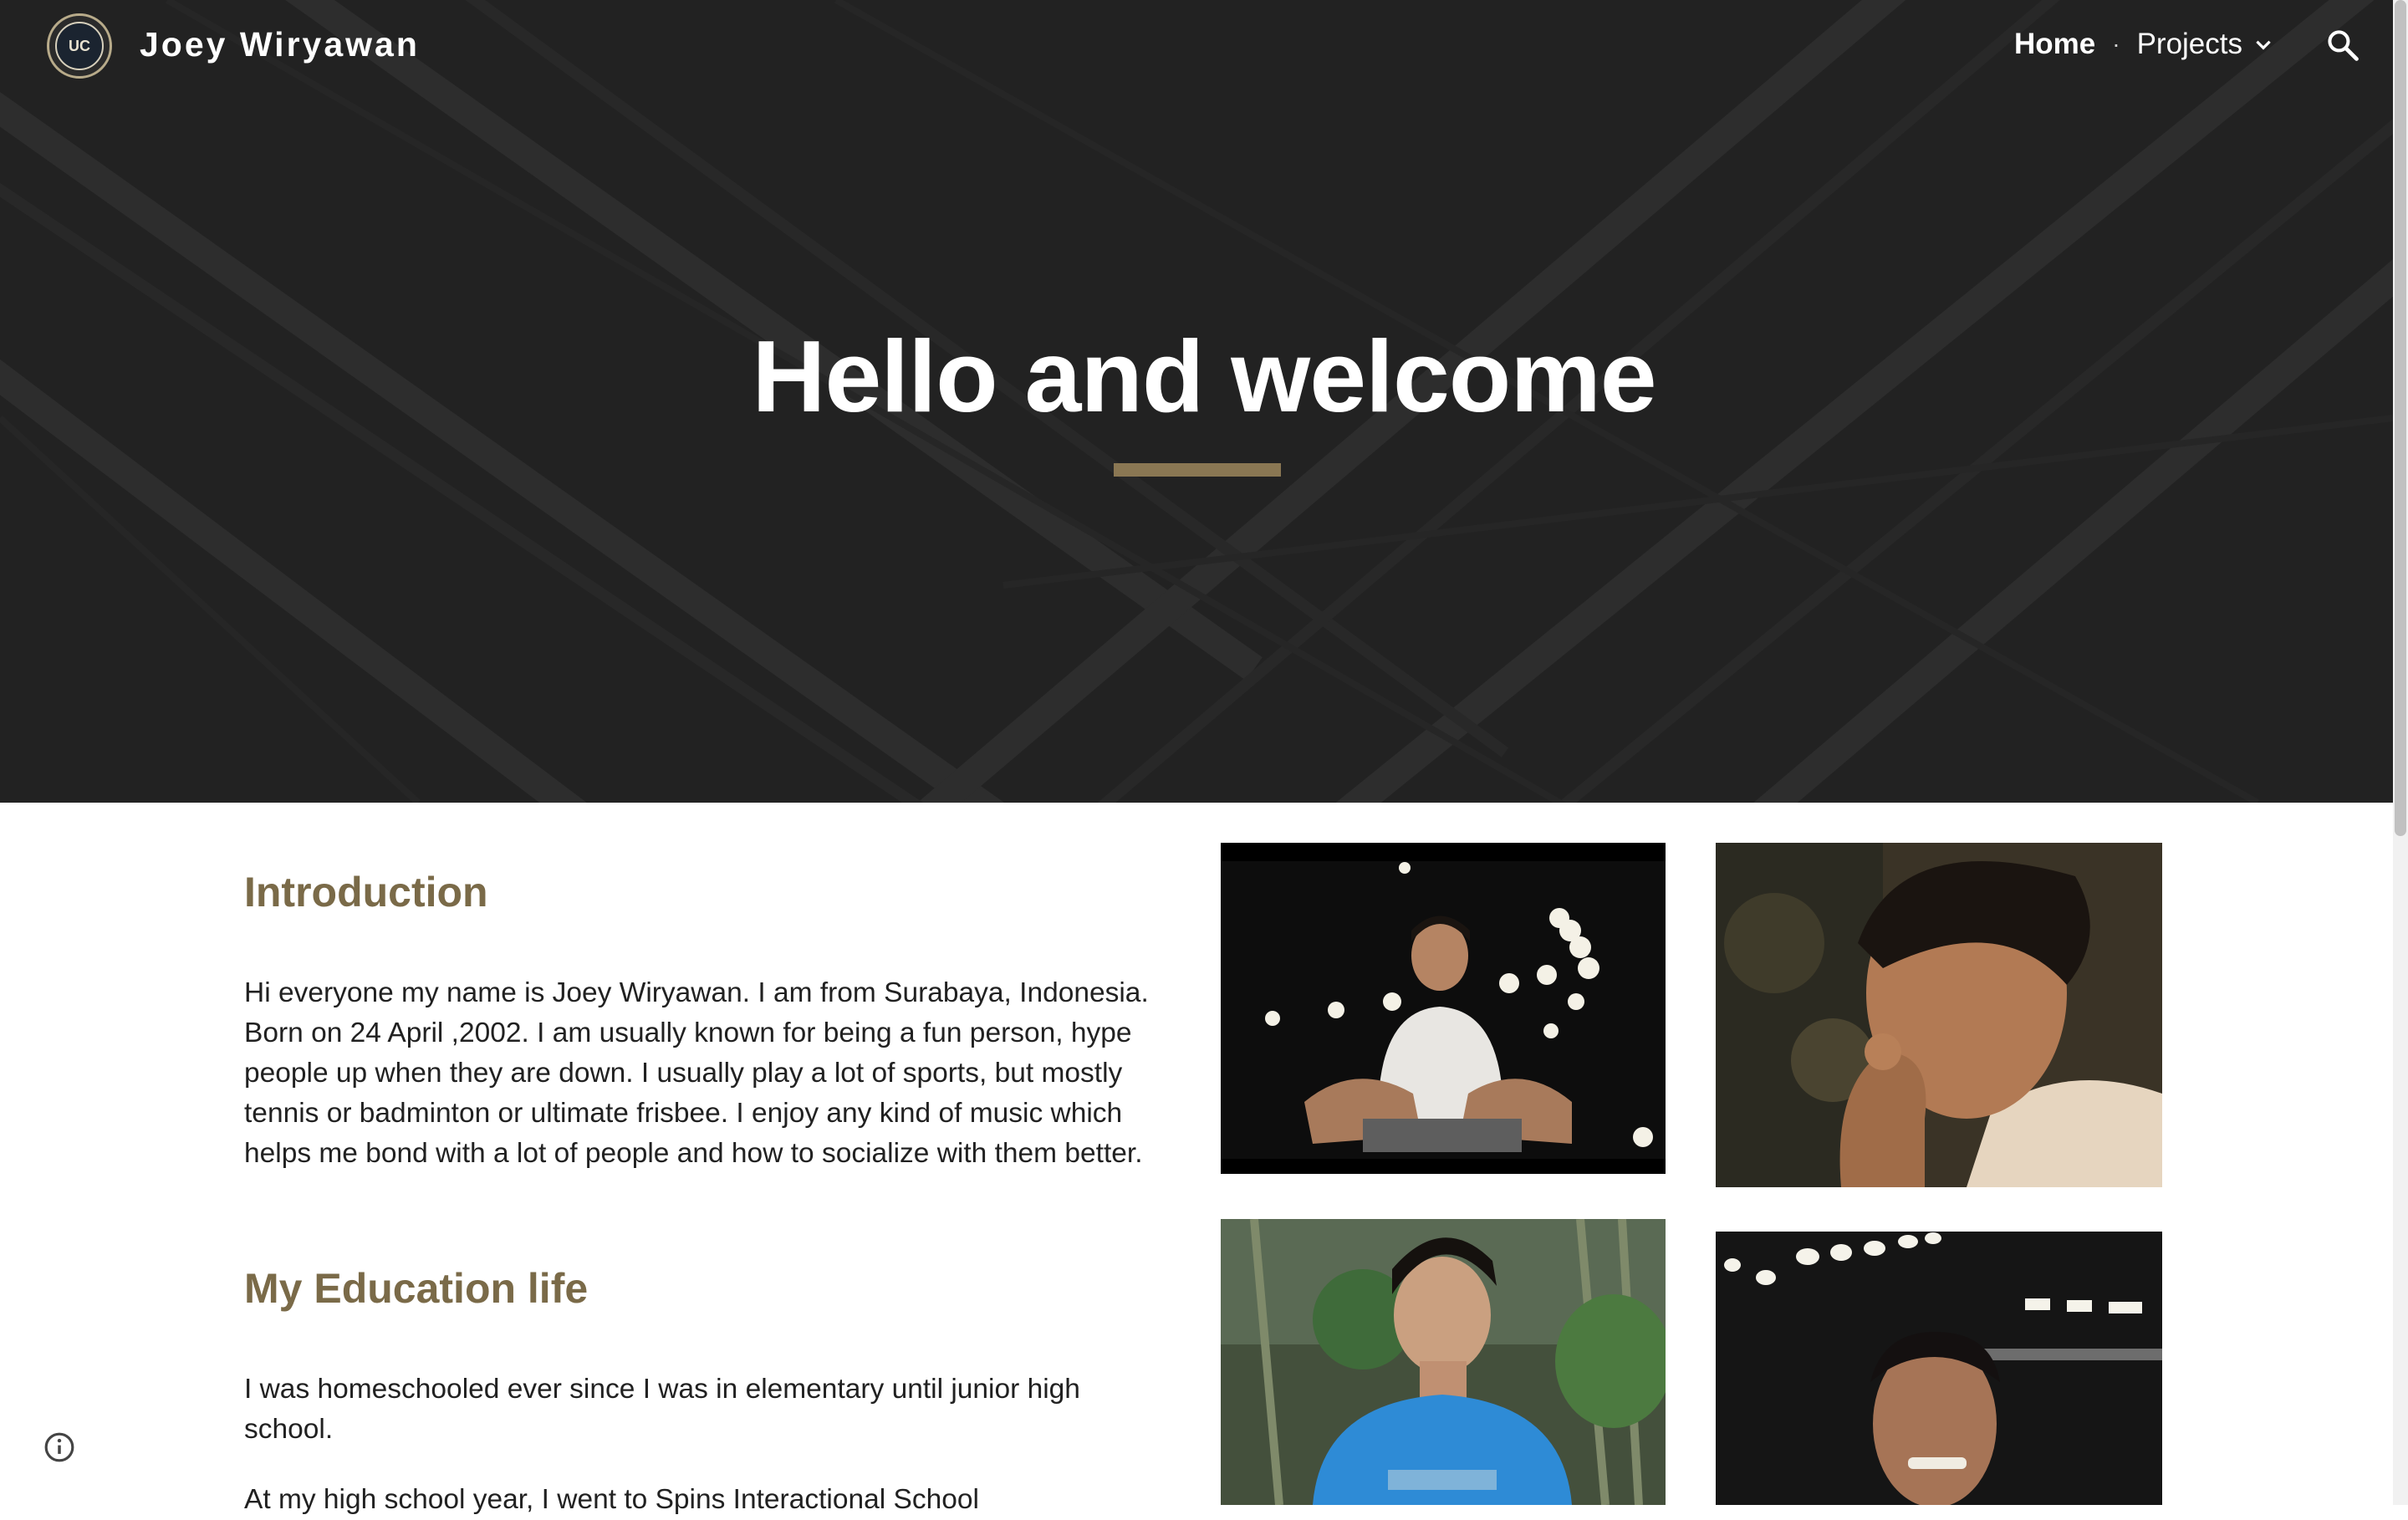  What do you see at coordinates (417, 1288) in the screenshot?
I see `section-heading-education: My Education life` at bounding box center [417, 1288].